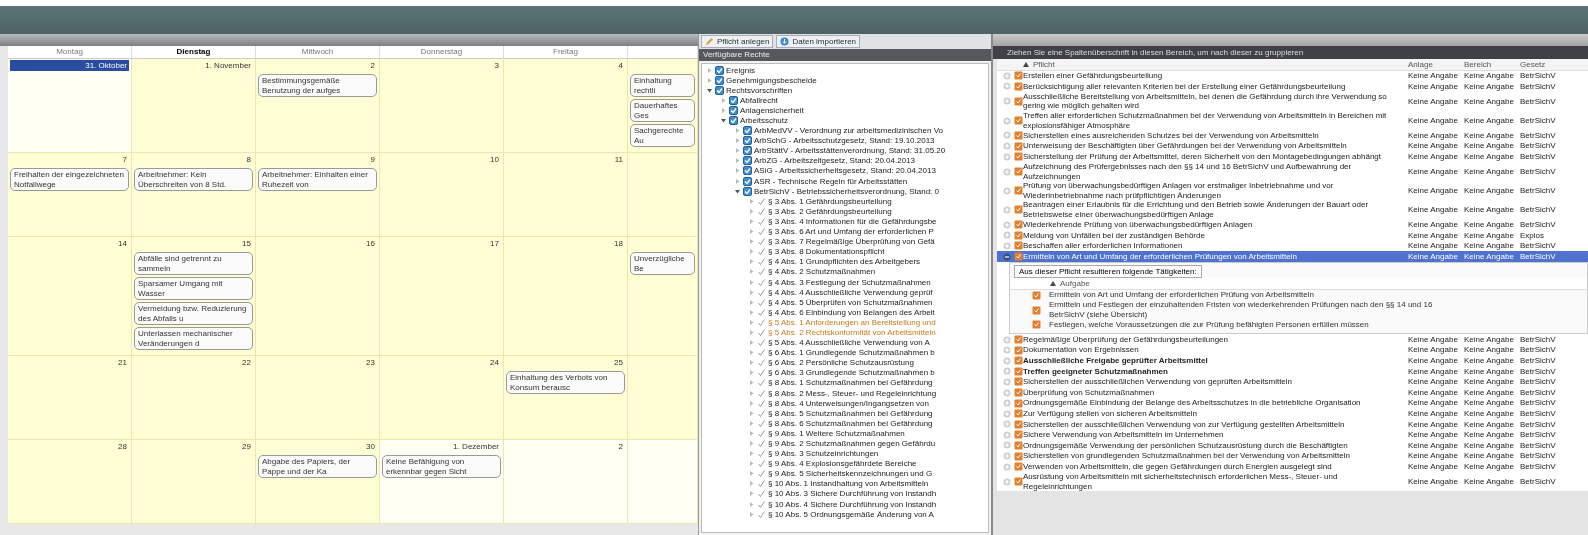  What do you see at coordinates (1075, 283) in the screenshot?
I see `column-header: Aufgabe` at bounding box center [1075, 283].